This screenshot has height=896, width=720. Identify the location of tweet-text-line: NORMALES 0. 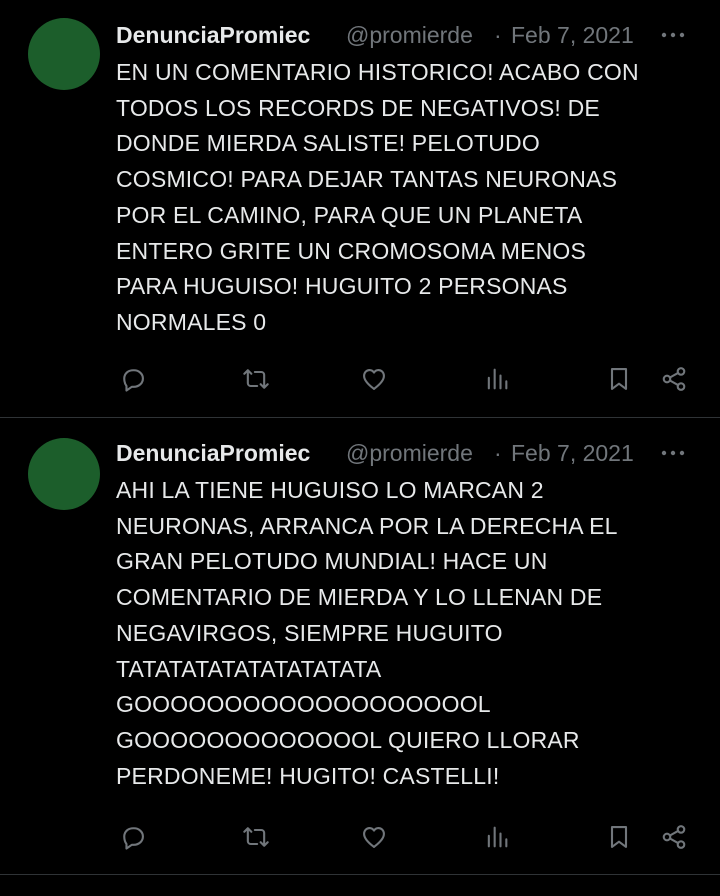
(191, 321).